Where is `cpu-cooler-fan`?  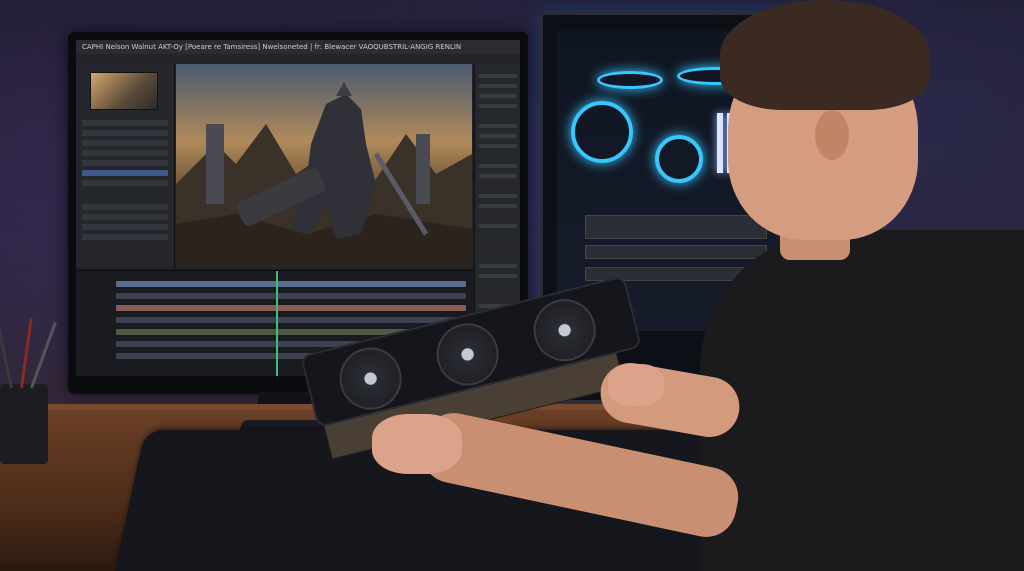 cpu-cooler-fan is located at coordinates (679, 159).